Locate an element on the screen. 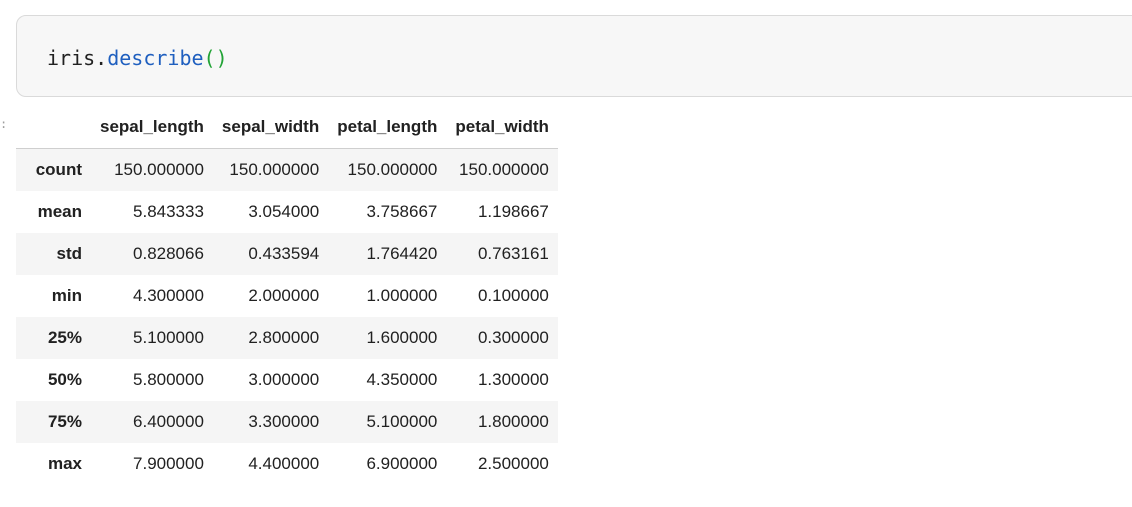 The width and height of the screenshot is (1132, 507). table-cell: 7.900000 is located at coordinates (168, 463).